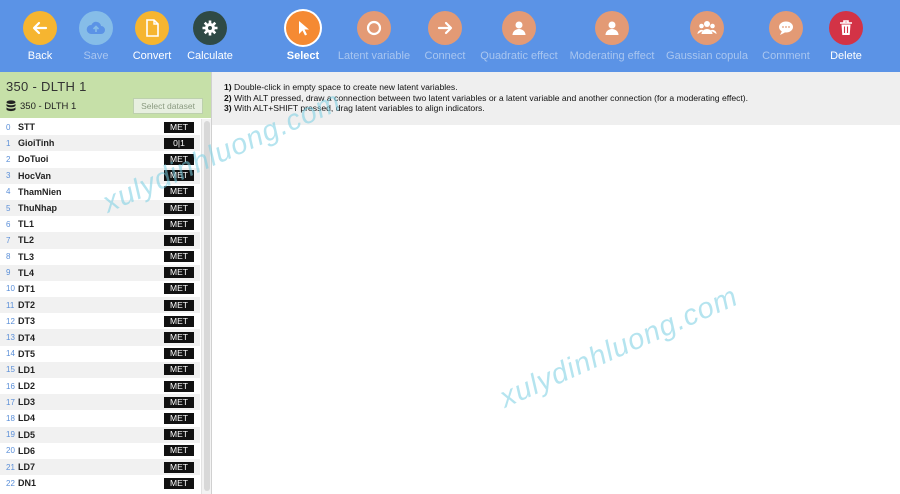 This screenshot has width=900, height=494. What do you see at coordinates (100, 224) in the screenshot?
I see `variable-row: 6 TL1 MET` at bounding box center [100, 224].